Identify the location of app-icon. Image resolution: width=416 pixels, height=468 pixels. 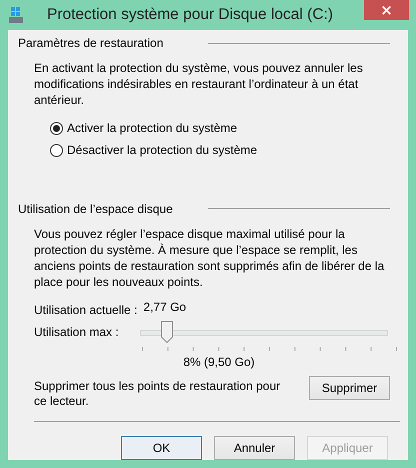
(16, 15).